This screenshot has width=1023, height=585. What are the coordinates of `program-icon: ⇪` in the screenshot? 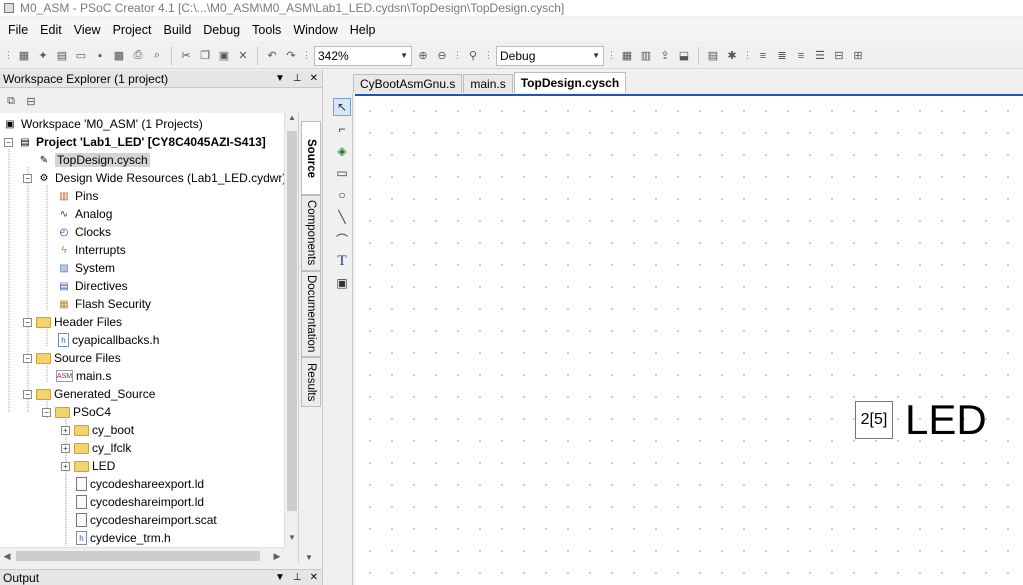 It's located at (665, 56).